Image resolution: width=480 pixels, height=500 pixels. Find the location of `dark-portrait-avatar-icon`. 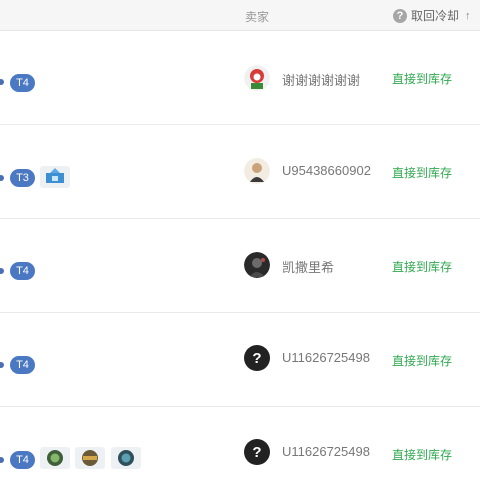

dark-portrait-avatar-icon is located at coordinates (257, 265).